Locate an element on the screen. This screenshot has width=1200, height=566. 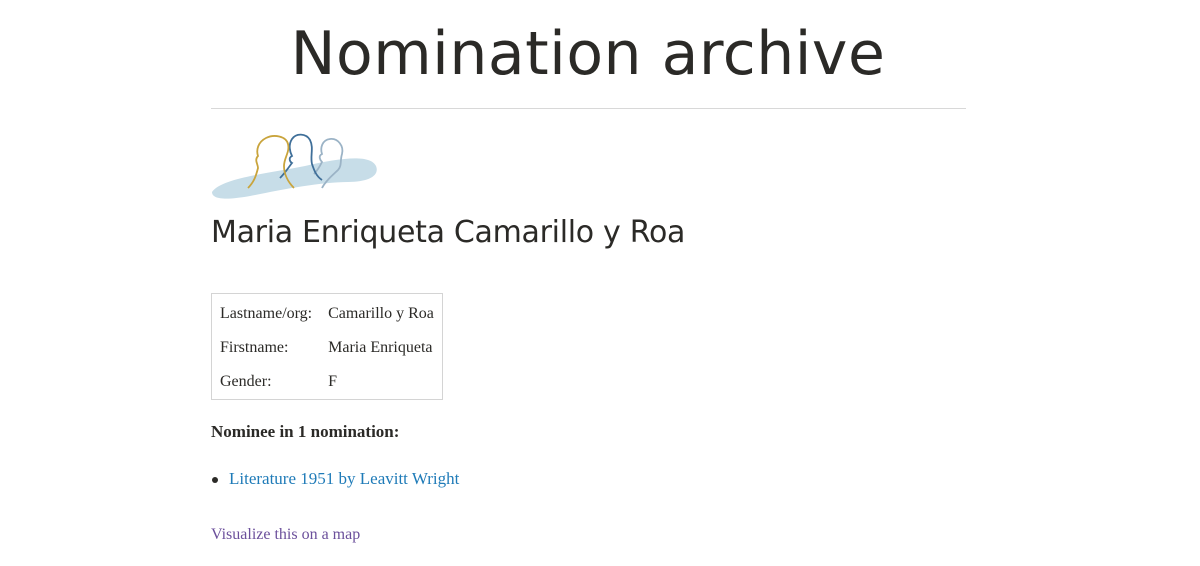
nominees-silhouettes-logo is located at coordinates (294, 166).